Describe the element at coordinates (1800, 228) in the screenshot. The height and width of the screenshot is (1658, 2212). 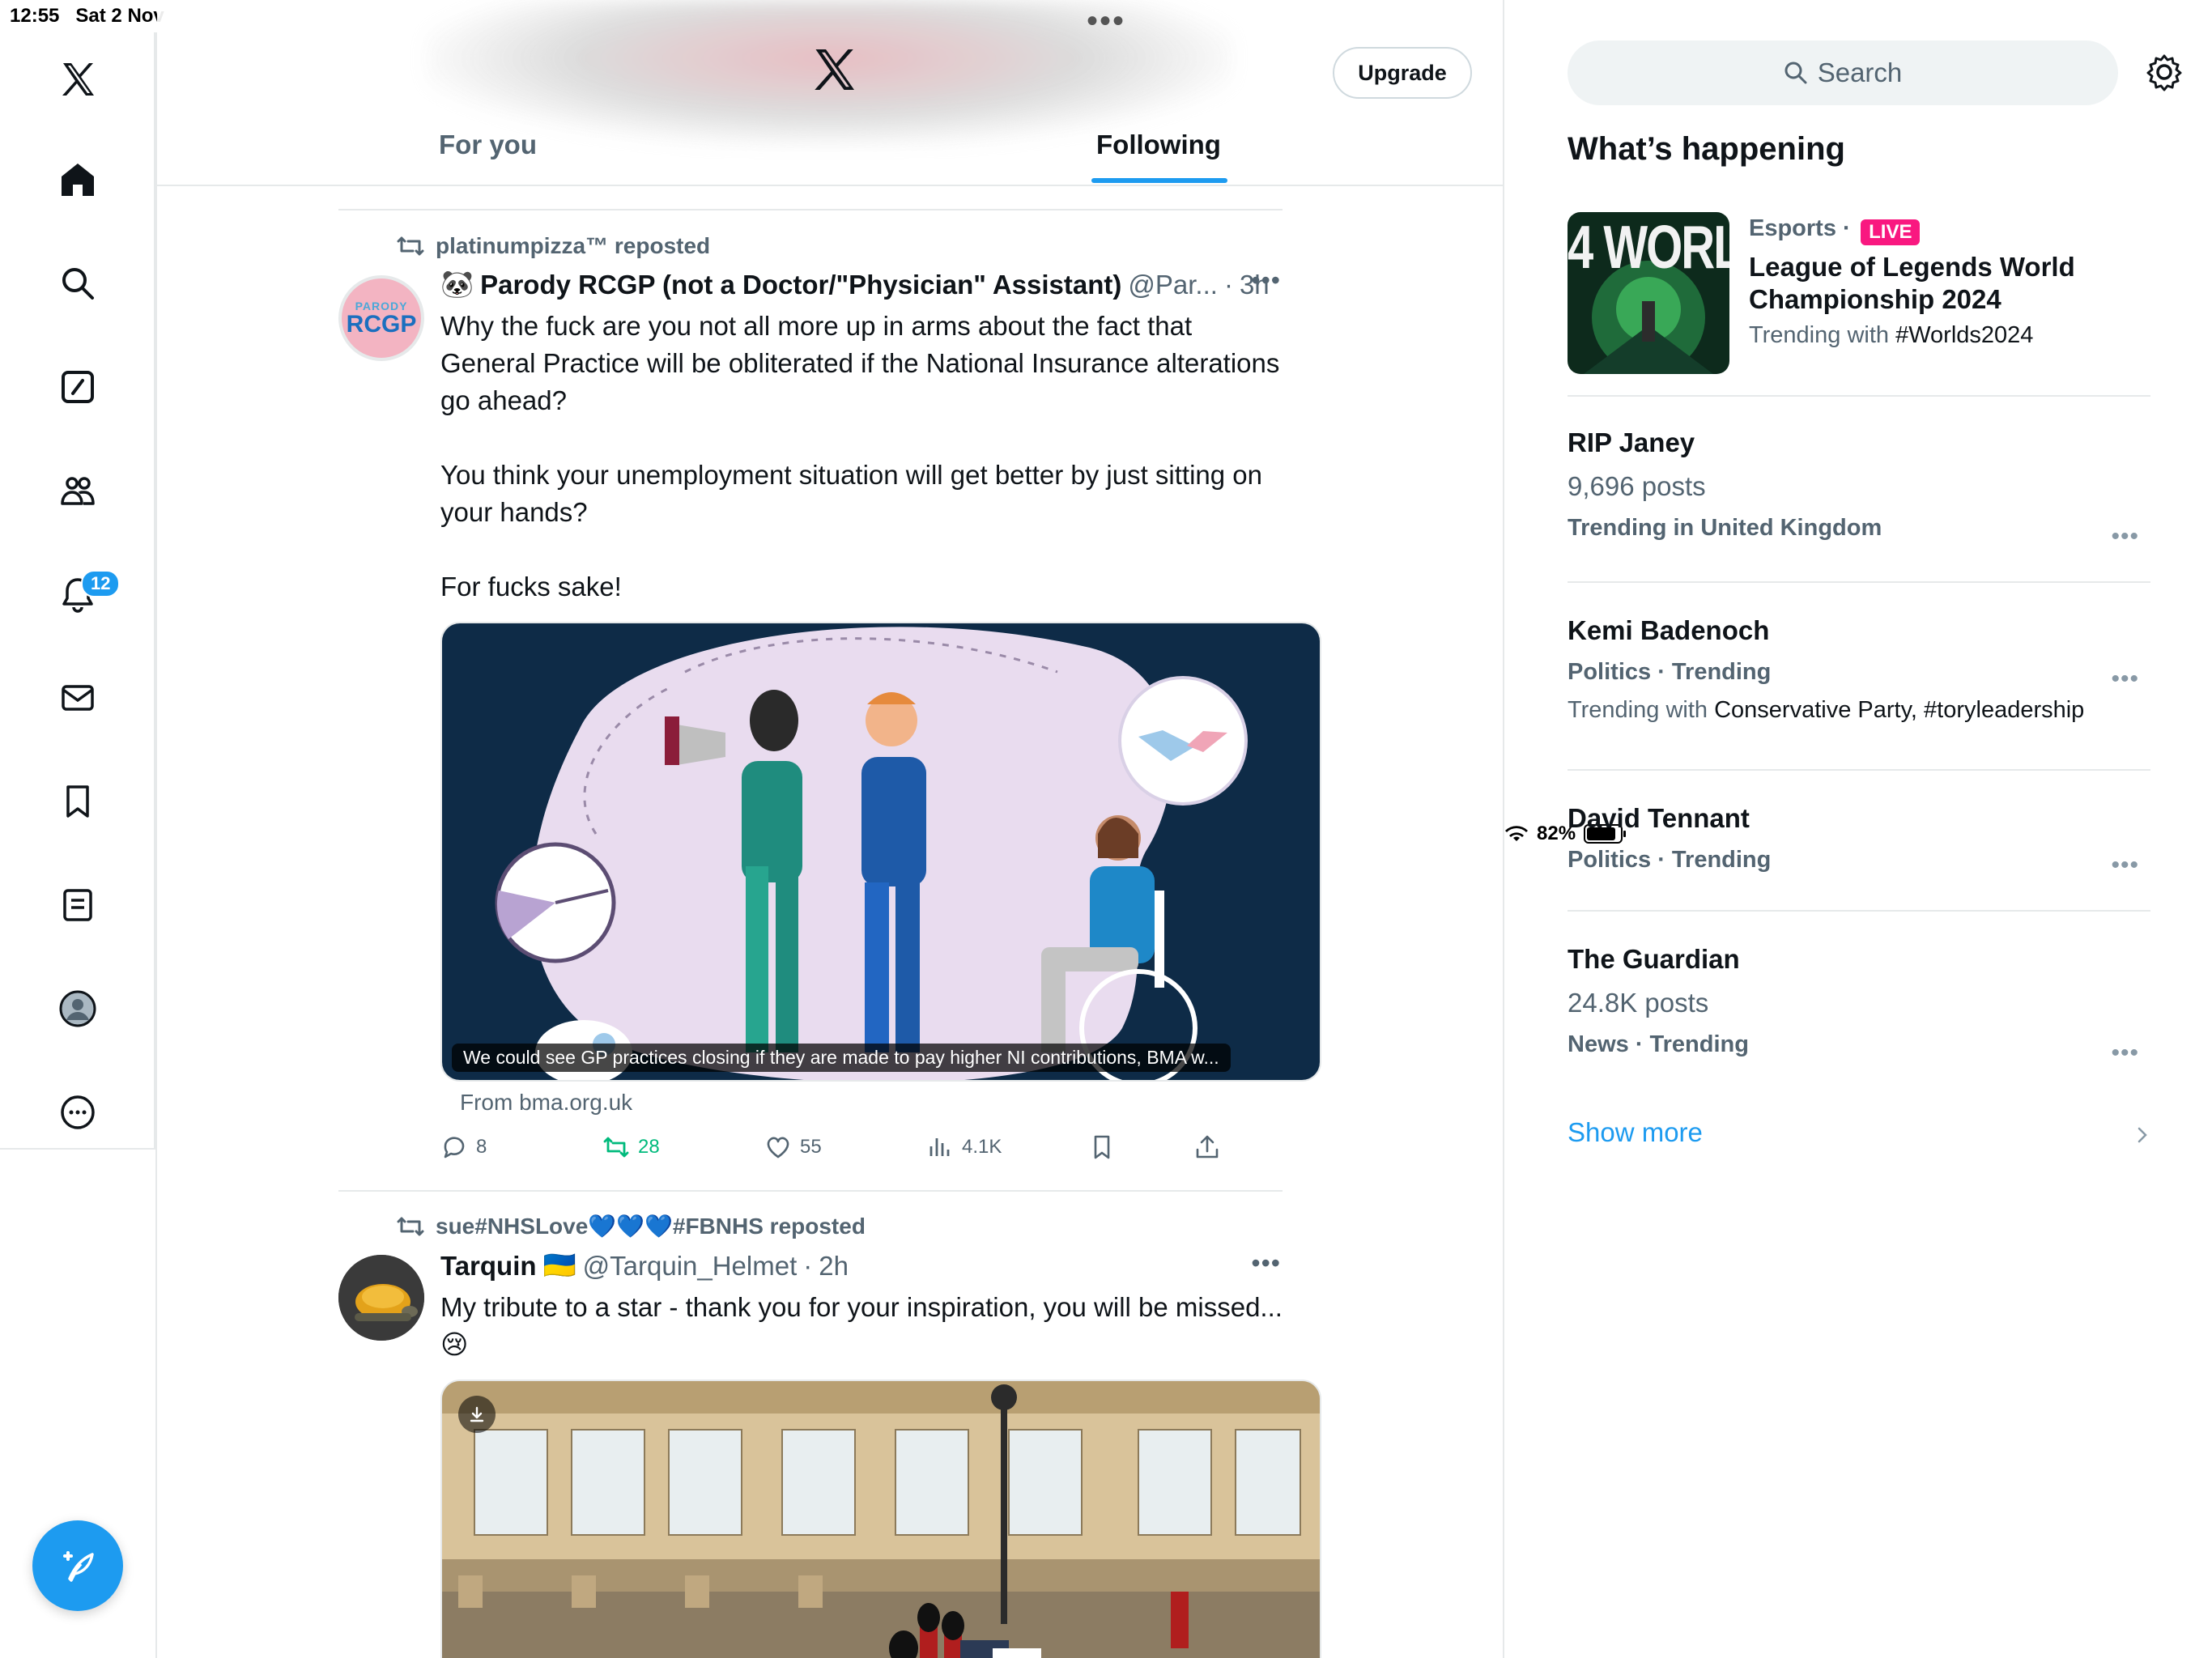
I see `trend-category: Esports ·` at that location.